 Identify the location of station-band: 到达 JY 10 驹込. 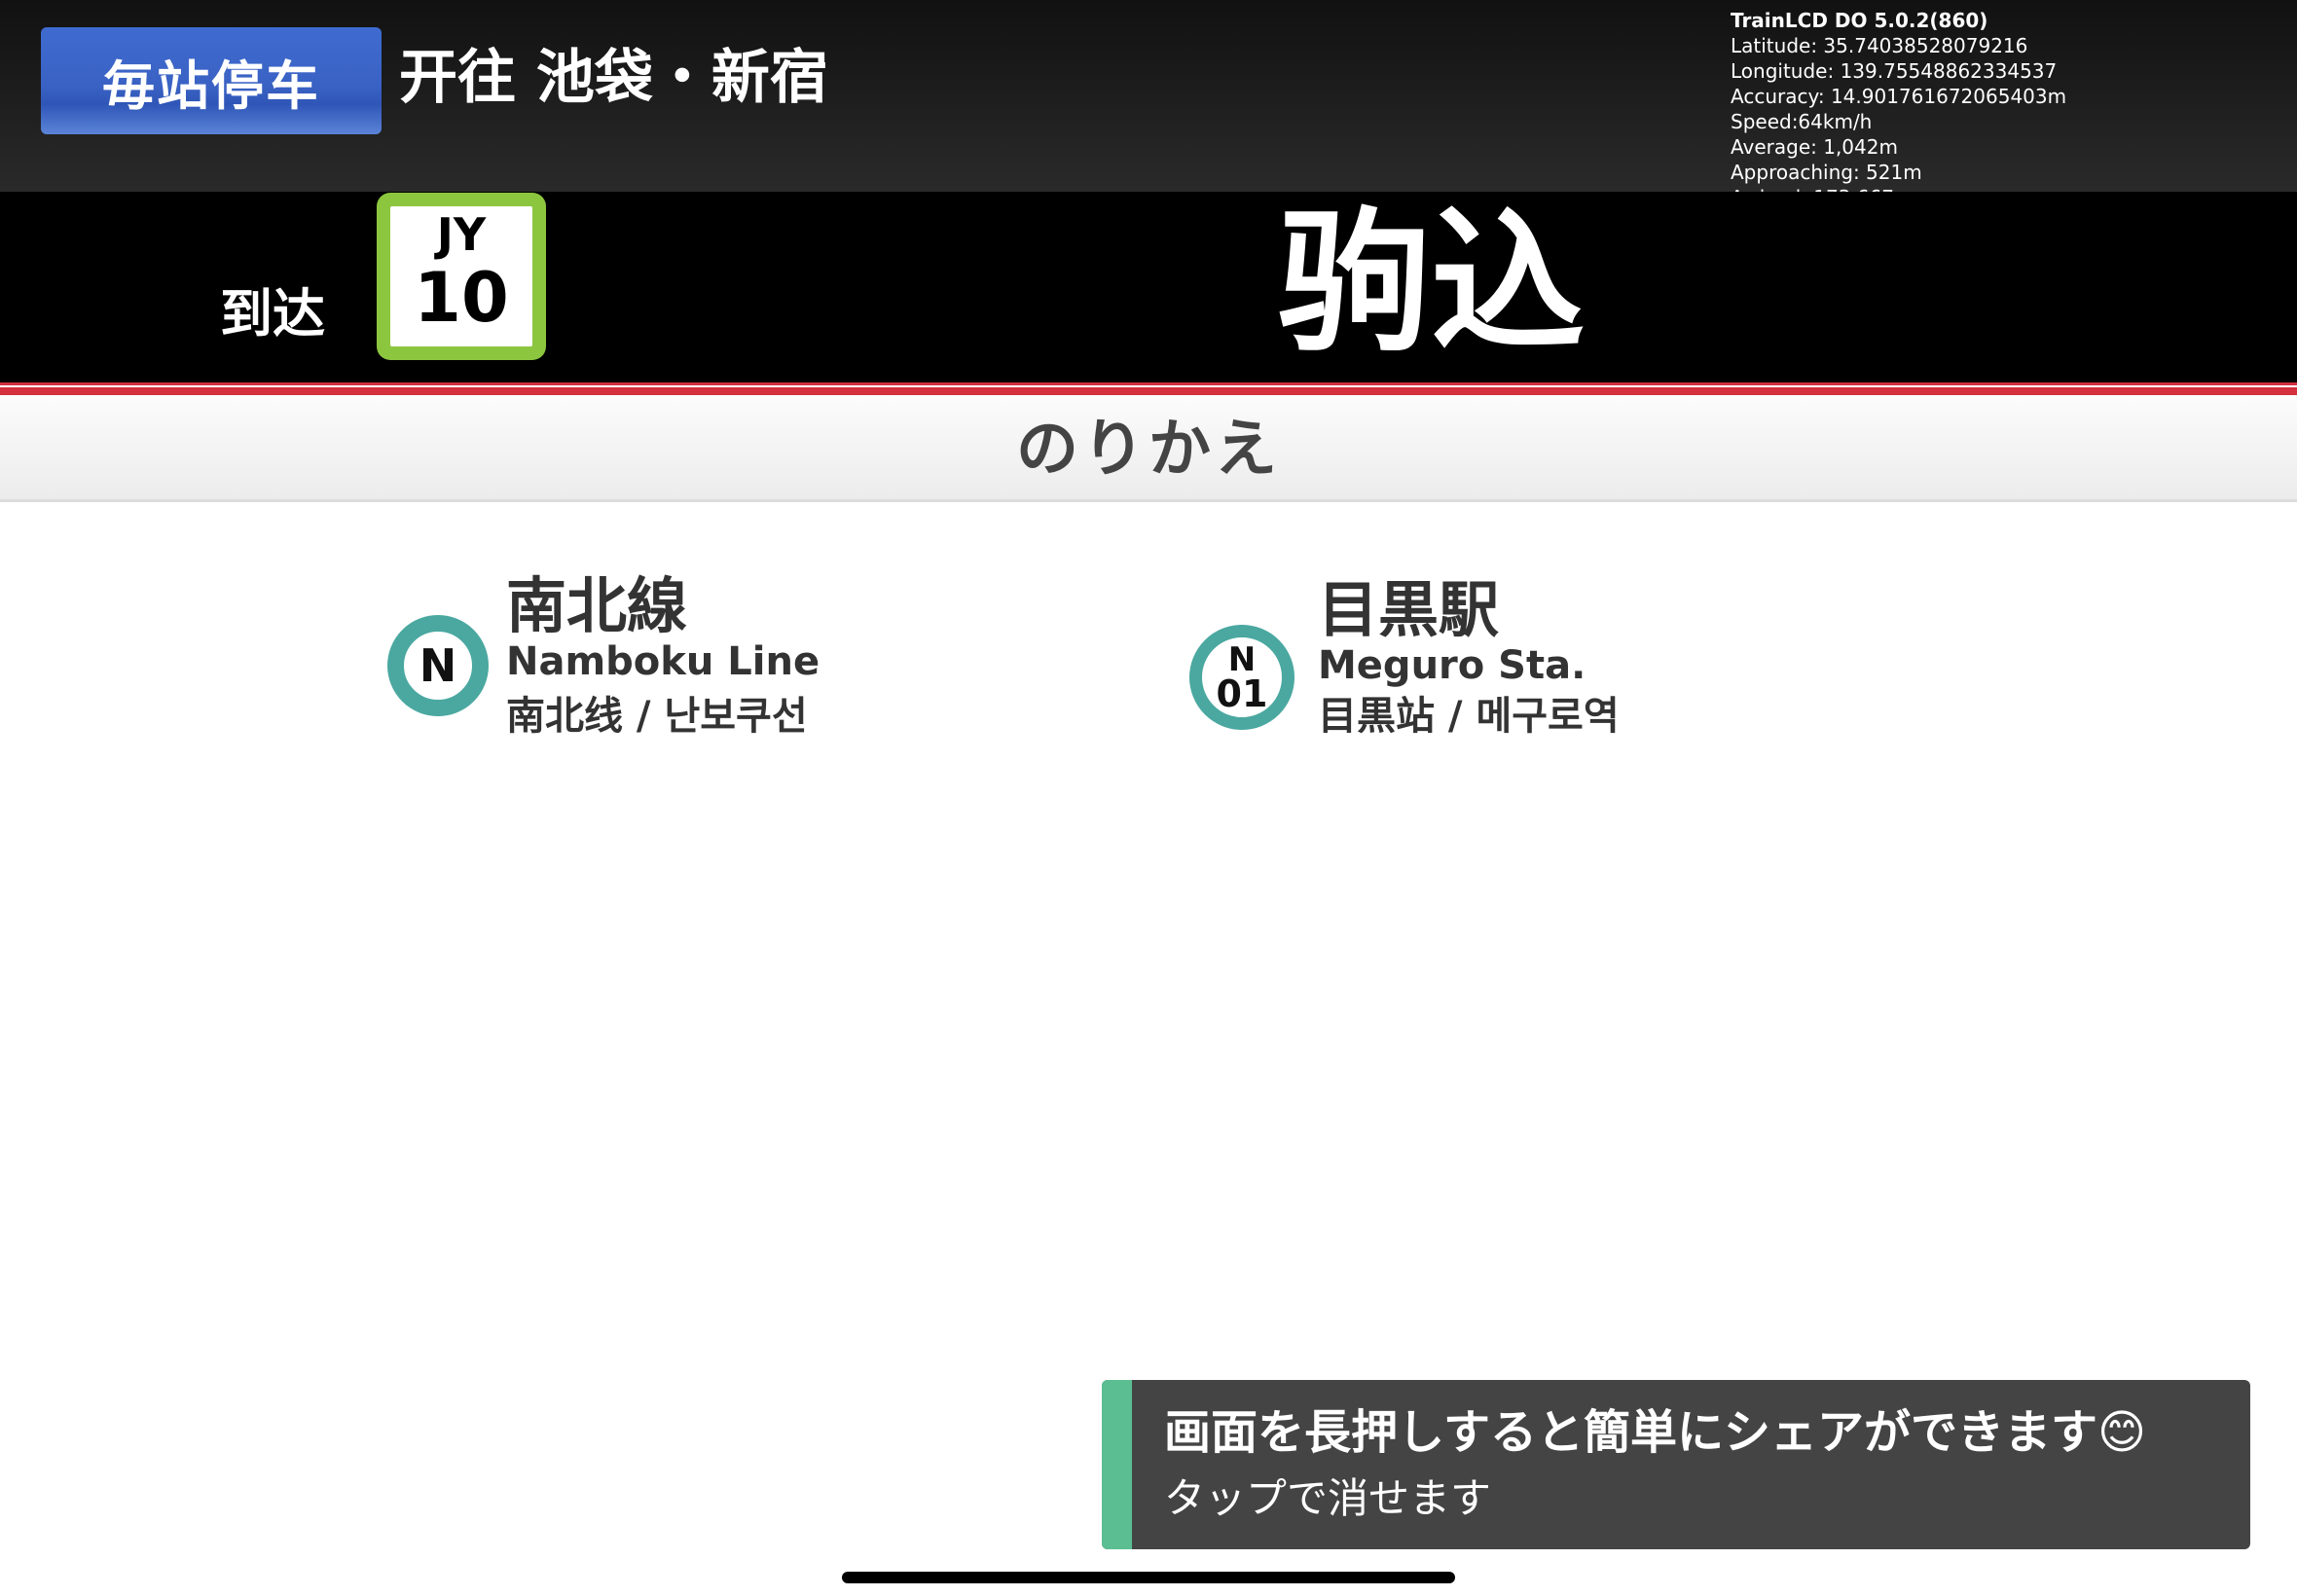
(1148, 287).